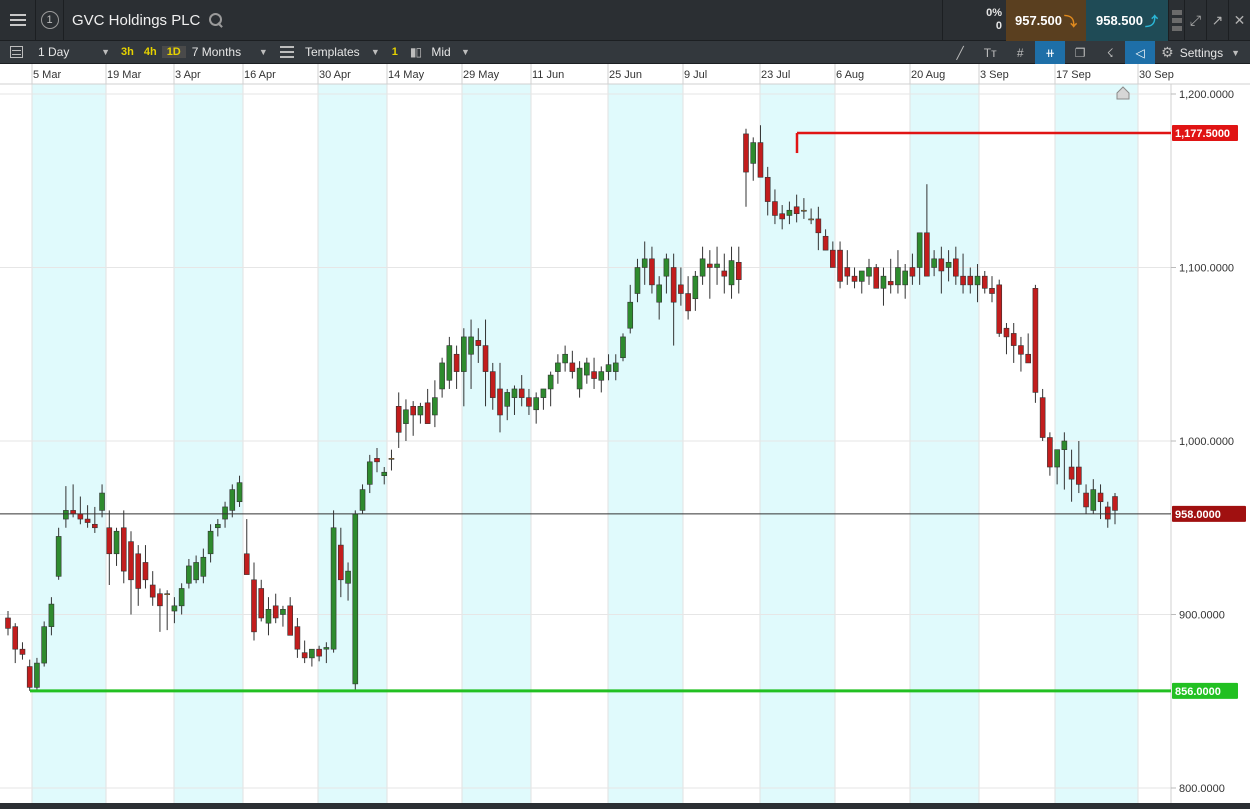 Image resolution: width=1250 pixels, height=809 pixels. Describe the element at coordinates (1046, 20) in the screenshot. I see `sell-price-button: 957.500 ⤵` at that location.